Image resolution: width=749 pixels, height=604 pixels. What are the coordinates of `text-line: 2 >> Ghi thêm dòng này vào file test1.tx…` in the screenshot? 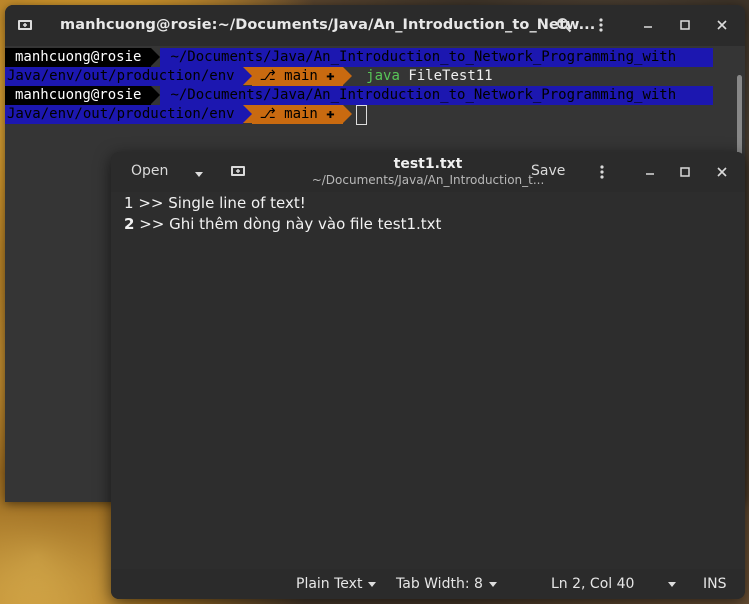 It's located at (282, 224).